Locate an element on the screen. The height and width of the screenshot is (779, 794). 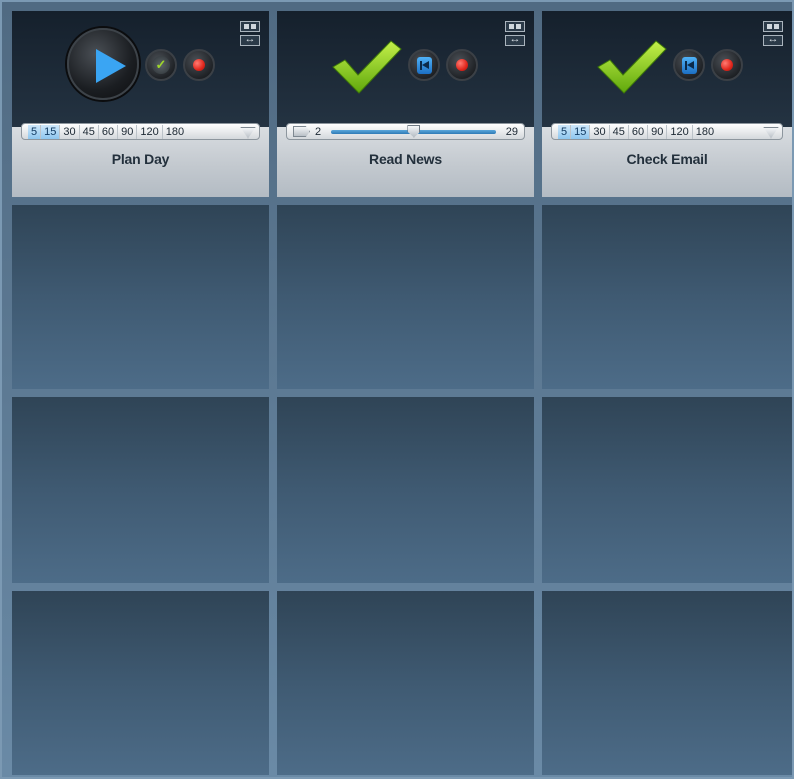
task-card-plan-day: ✓ 5 15 30 45 60 90 120 180 Plan Day is located at coordinates (140, 104).